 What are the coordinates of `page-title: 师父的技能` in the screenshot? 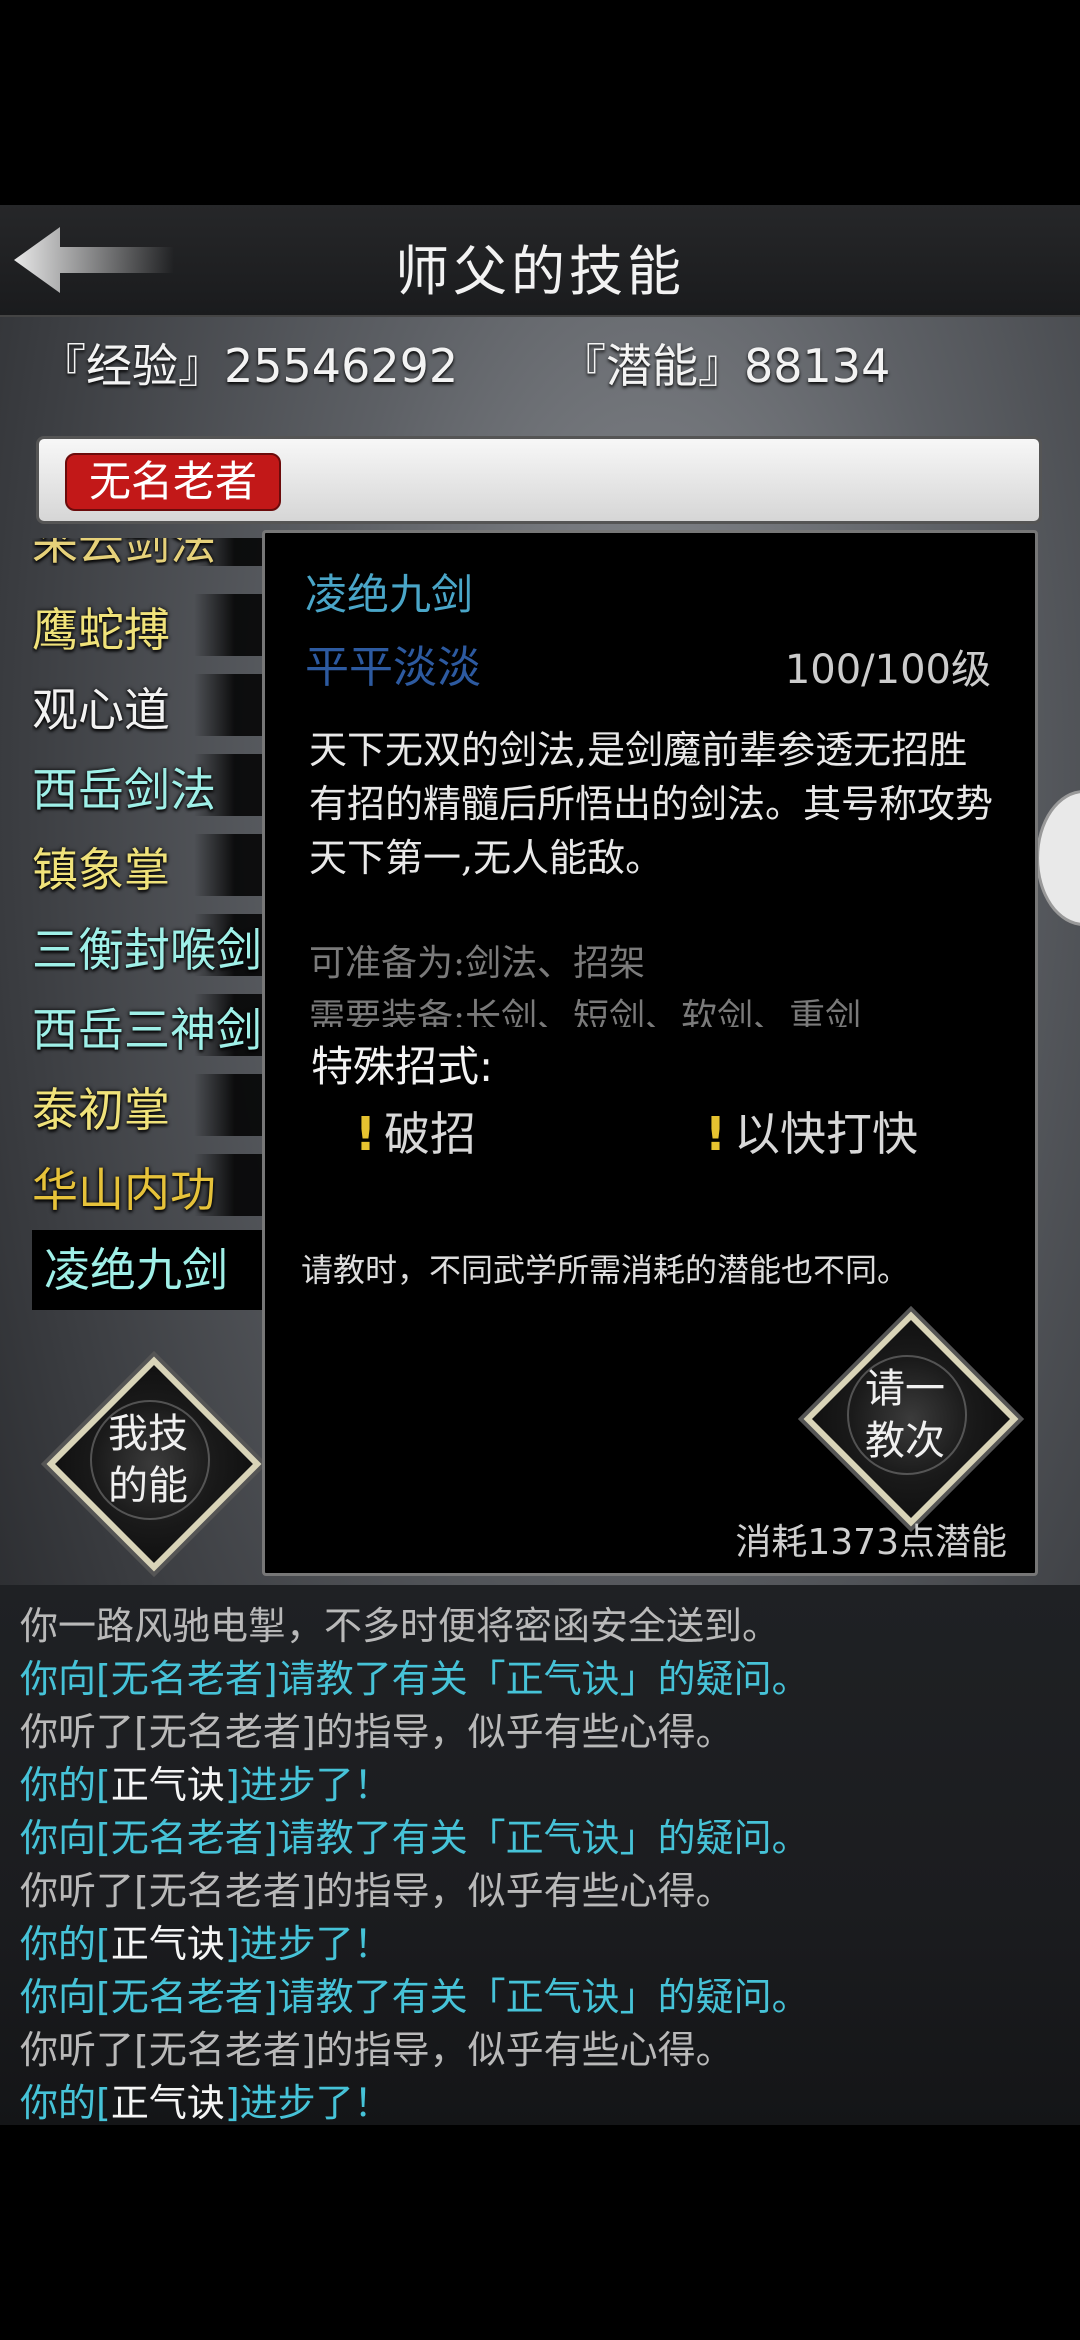 It's located at (540, 271).